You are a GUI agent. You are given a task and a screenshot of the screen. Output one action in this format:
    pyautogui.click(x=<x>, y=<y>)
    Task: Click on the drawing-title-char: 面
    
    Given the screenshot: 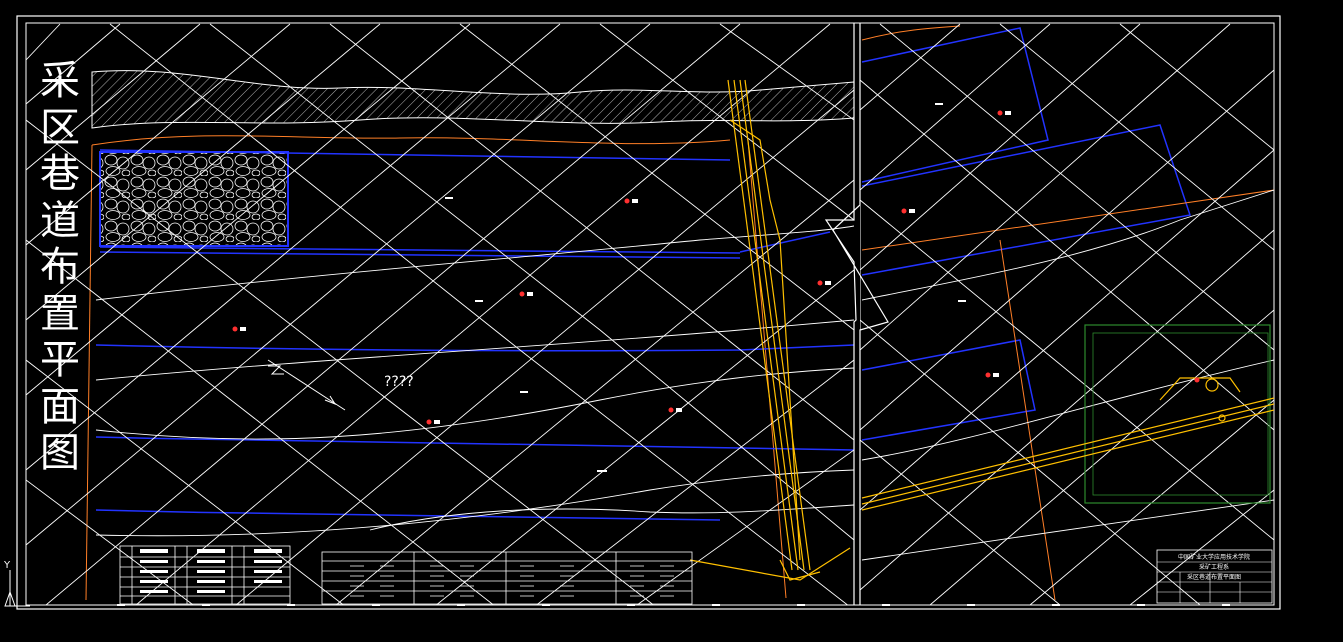 What is the action you would take?
    pyautogui.click(x=60, y=406)
    